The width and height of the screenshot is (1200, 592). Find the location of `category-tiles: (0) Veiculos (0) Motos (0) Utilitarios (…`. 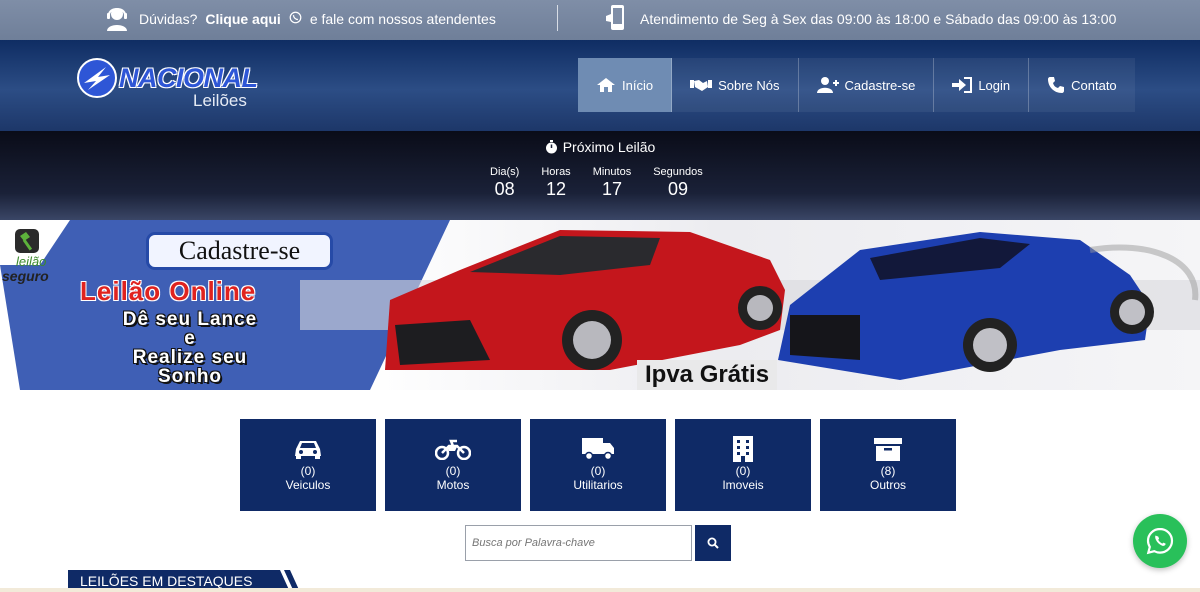

category-tiles: (0) Veiculos (0) Motos (0) Utilitarios (… is located at coordinates (598, 465).